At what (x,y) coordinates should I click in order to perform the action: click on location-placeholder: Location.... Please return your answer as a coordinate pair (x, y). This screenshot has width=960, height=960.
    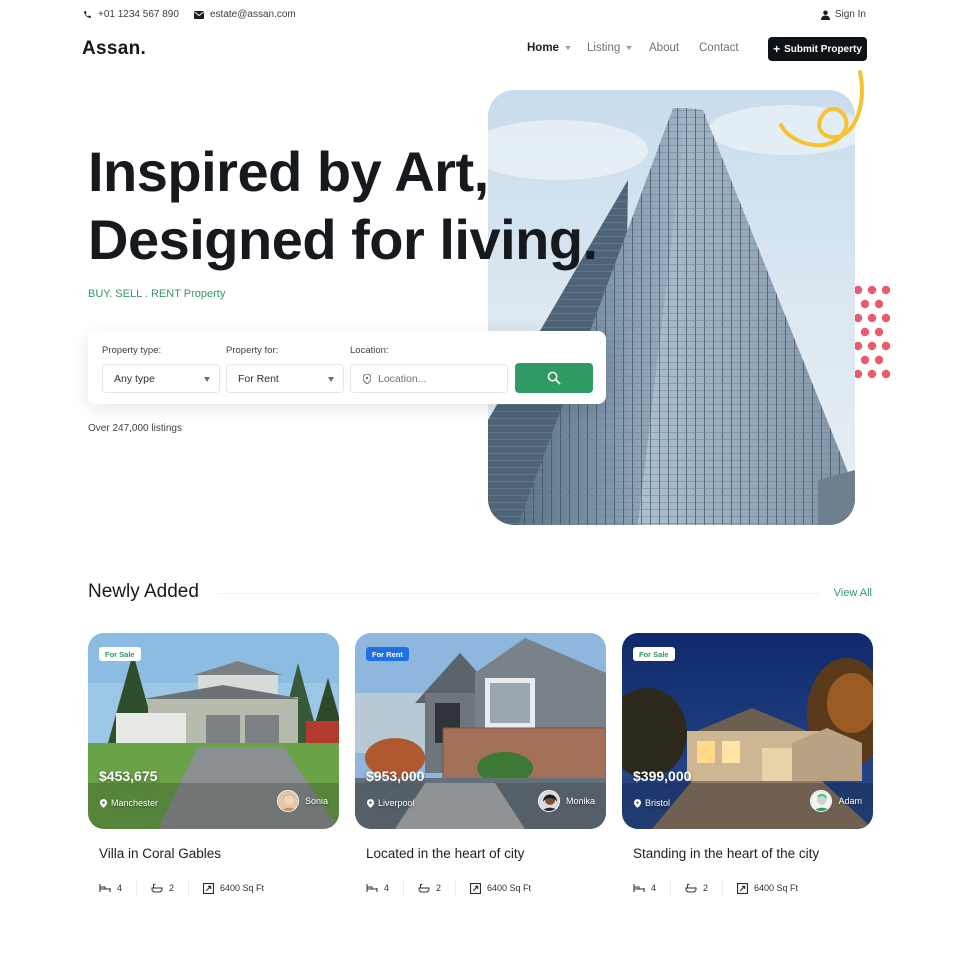
    Looking at the image, I should click on (402, 378).